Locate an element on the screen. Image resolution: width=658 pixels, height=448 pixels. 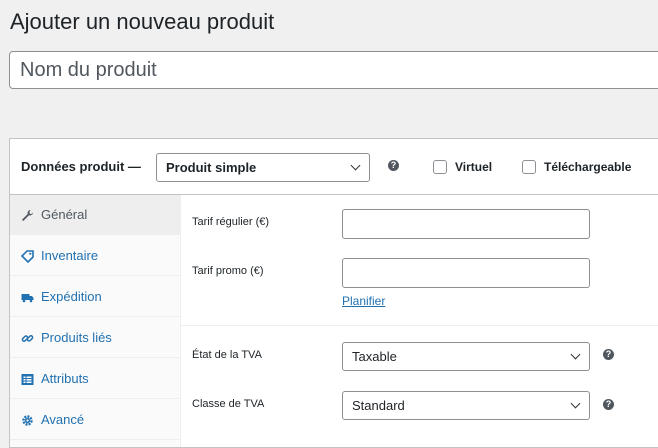
downloadable-checkbox is located at coordinates (529, 167).